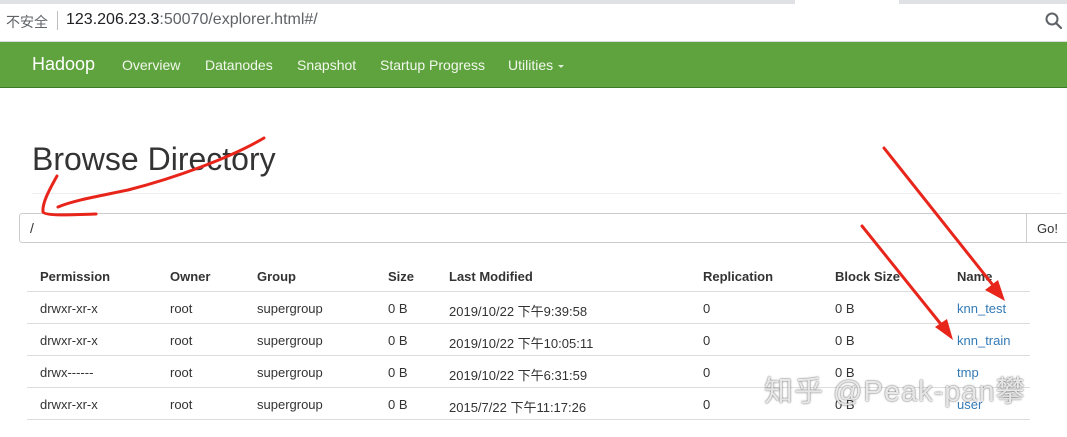 This screenshot has width=1067, height=437. What do you see at coordinates (491, 276) in the screenshot?
I see `column-header-last-modified: Last Modified` at bounding box center [491, 276].